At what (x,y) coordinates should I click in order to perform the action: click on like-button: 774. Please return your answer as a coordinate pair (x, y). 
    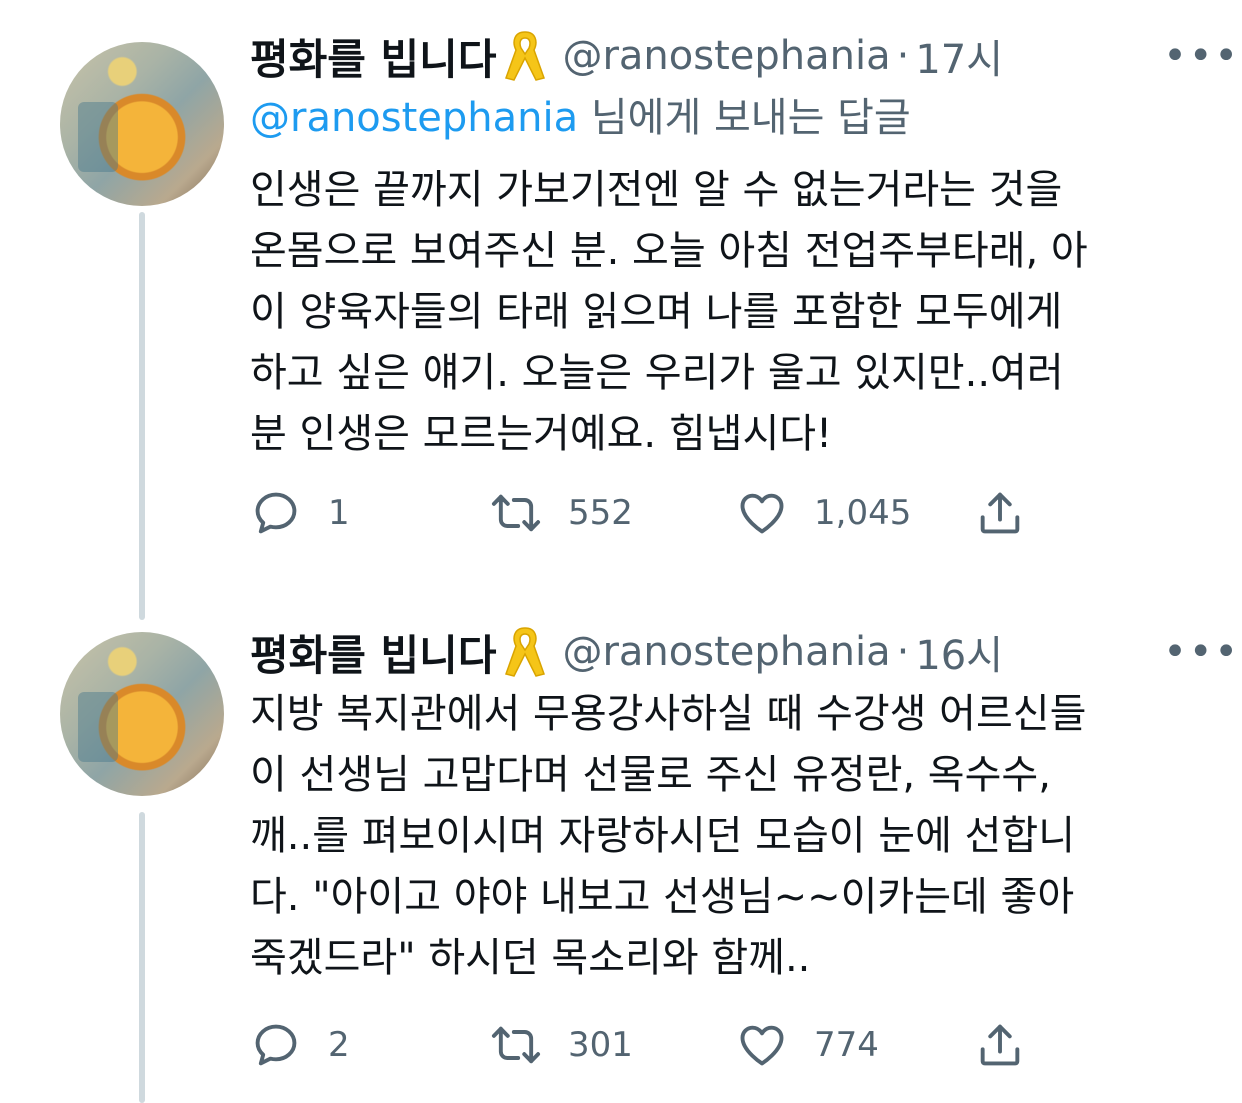
    Looking at the image, I should click on (855, 1045).